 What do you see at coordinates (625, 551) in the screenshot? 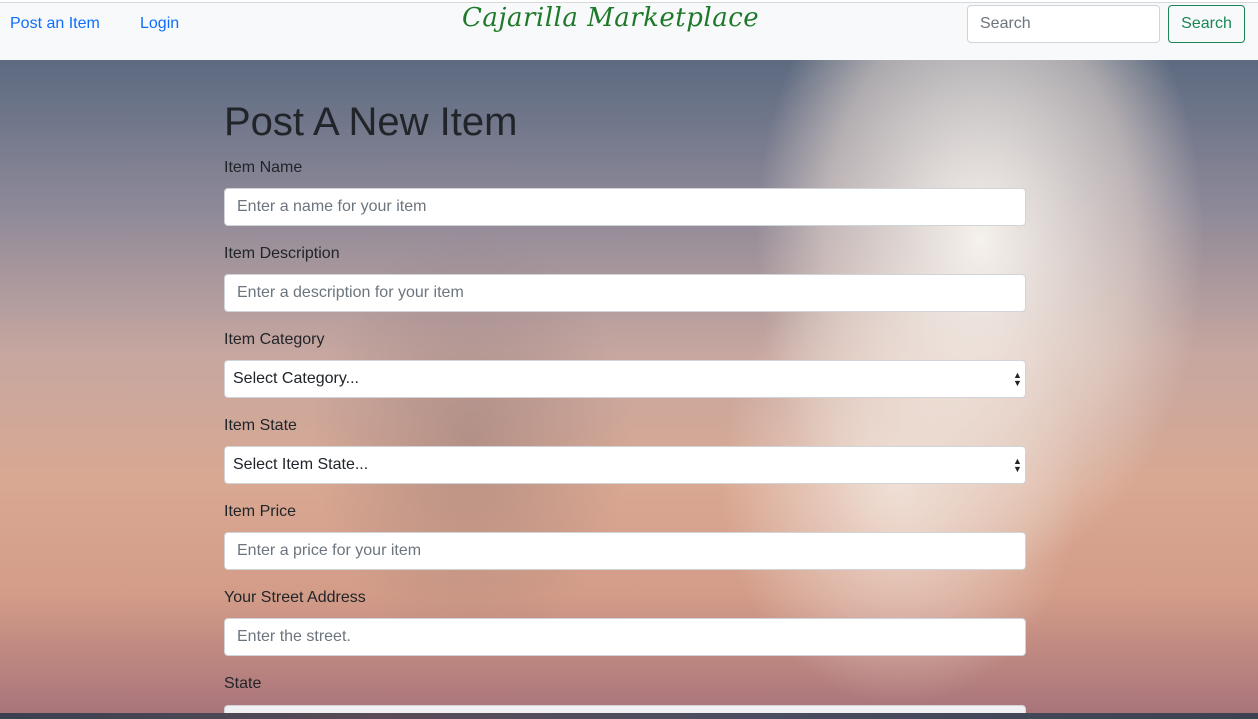
I see `item-price-input` at bounding box center [625, 551].